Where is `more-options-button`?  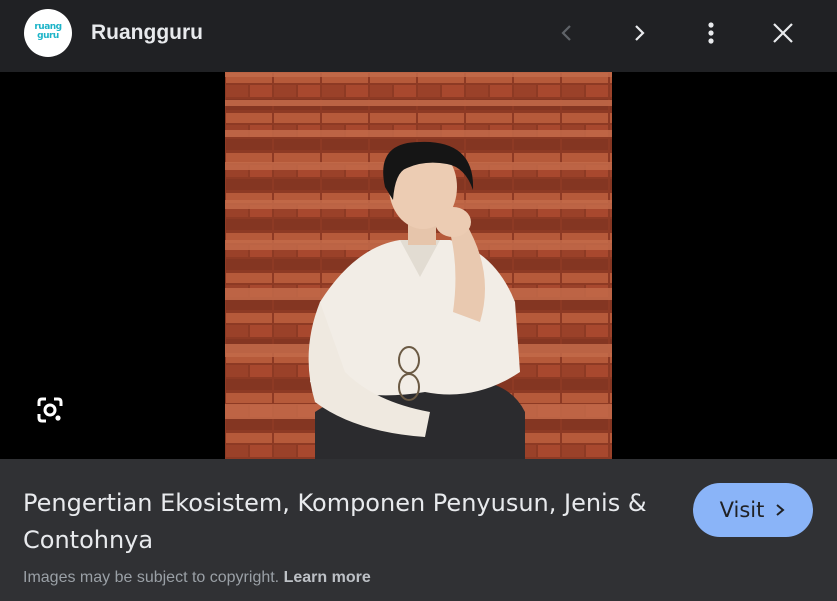 more-options-button is located at coordinates (711, 33).